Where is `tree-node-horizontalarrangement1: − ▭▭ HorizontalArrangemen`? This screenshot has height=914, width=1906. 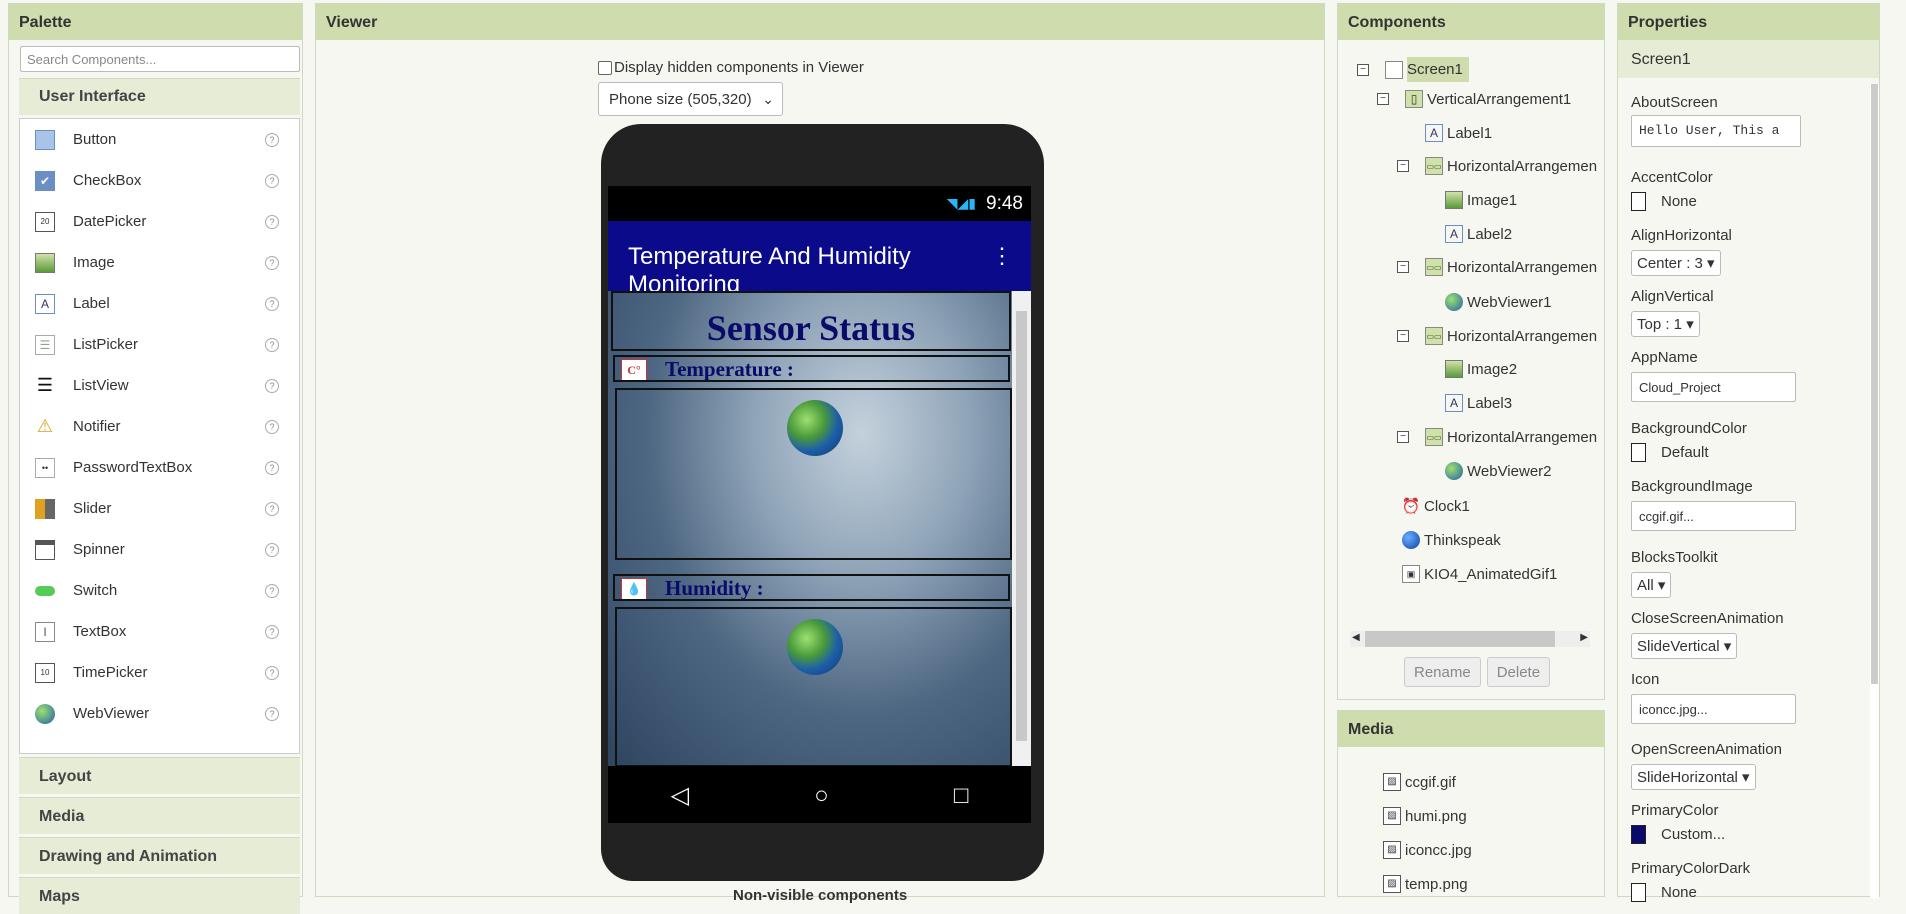 tree-node-horizontalarrangement1: − ▭▭ HorizontalArrangemen is located at coordinates (1497, 166).